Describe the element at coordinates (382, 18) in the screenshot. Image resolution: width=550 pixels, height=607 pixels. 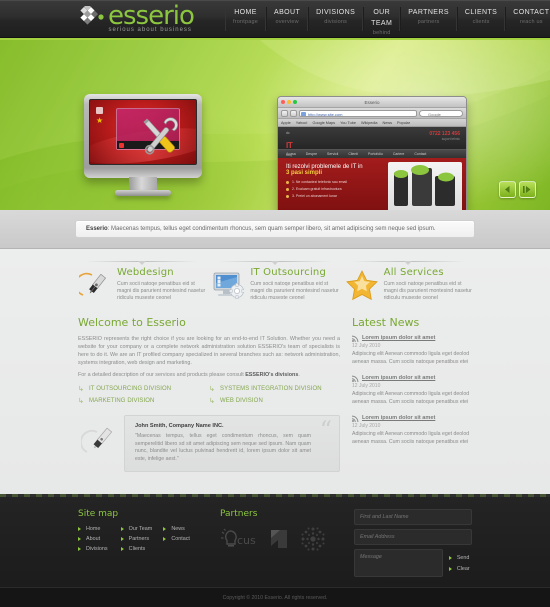
I see `nav-label: OUR TEAM` at that location.